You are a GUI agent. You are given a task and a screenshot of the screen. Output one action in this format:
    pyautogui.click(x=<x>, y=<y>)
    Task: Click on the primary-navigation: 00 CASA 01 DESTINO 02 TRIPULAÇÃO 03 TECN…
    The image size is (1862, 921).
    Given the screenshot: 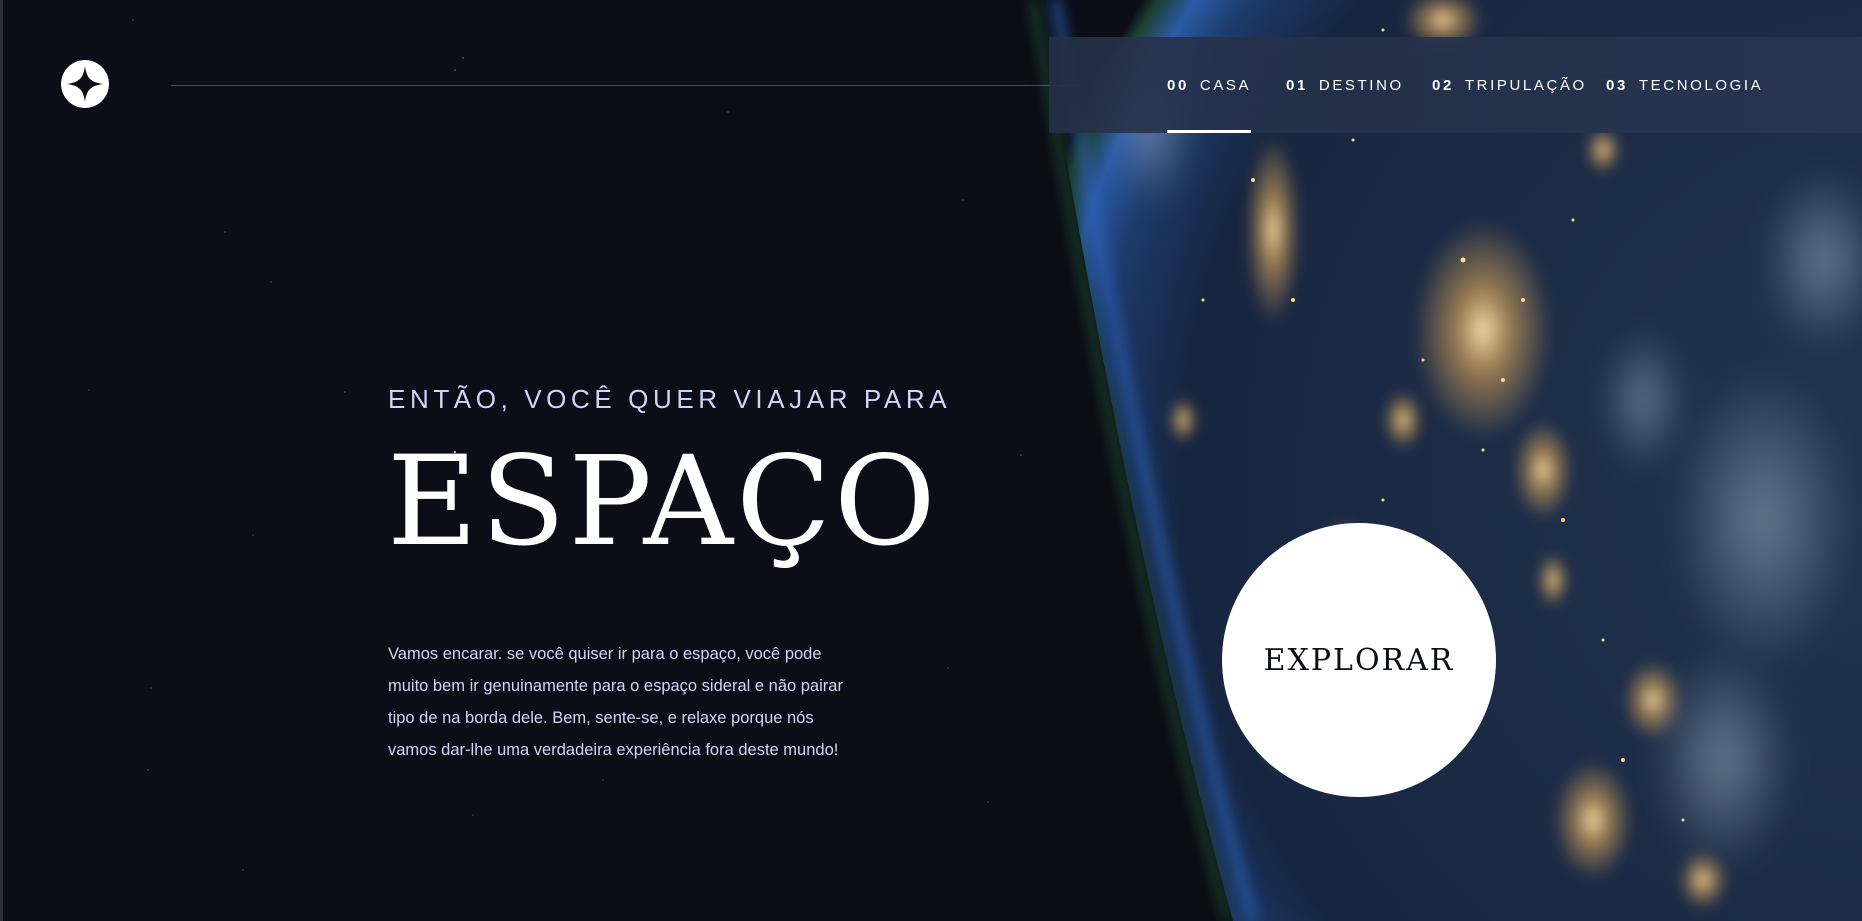 What is the action you would take?
    pyautogui.click(x=1455, y=85)
    